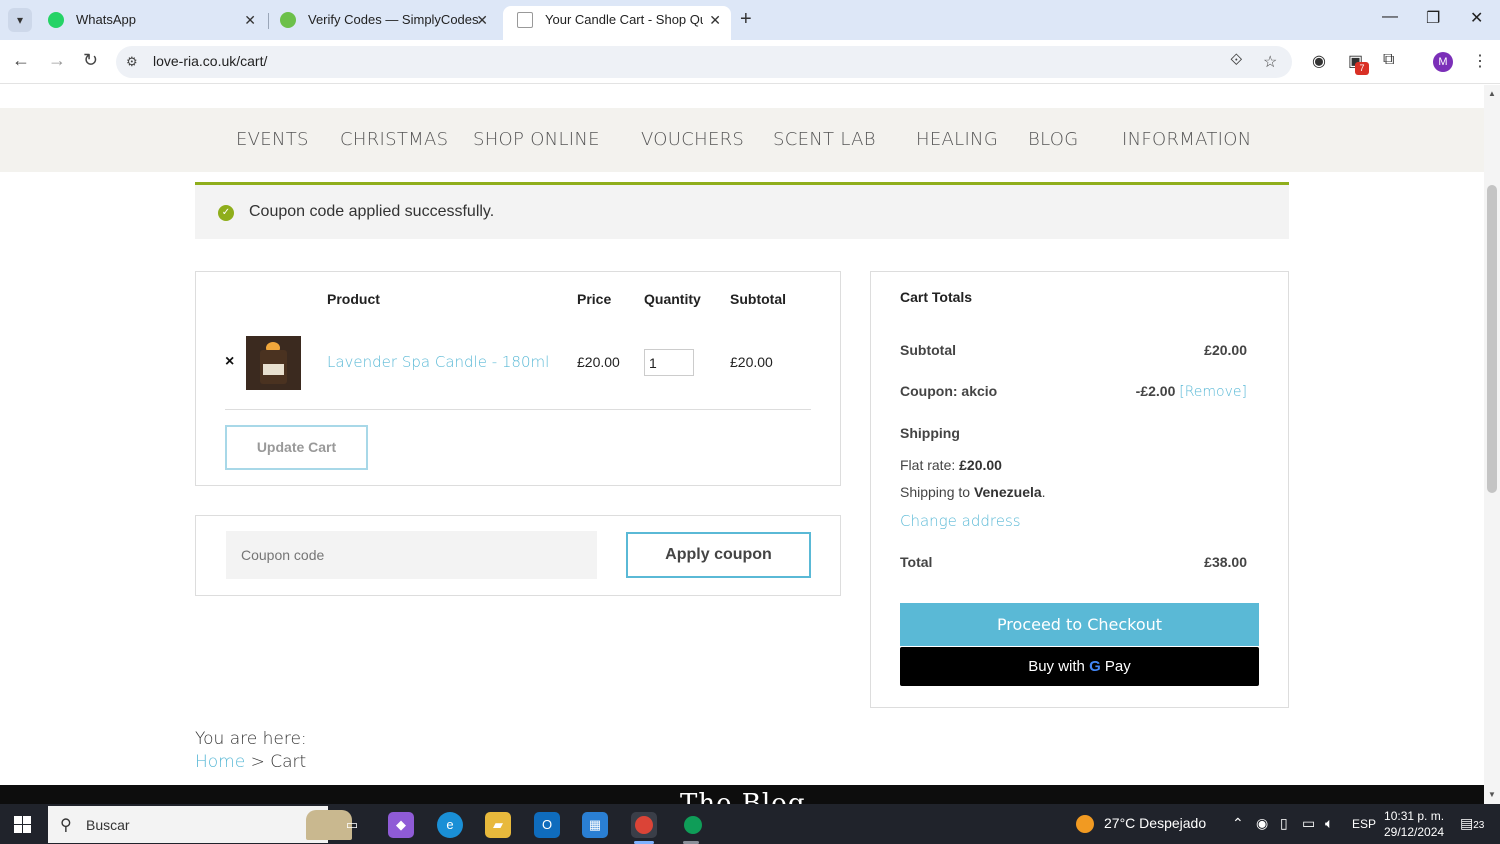 The height and width of the screenshot is (844, 1500). Describe the element at coordinates (547, 825) in the screenshot. I see `outlook-icon: O` at that location.